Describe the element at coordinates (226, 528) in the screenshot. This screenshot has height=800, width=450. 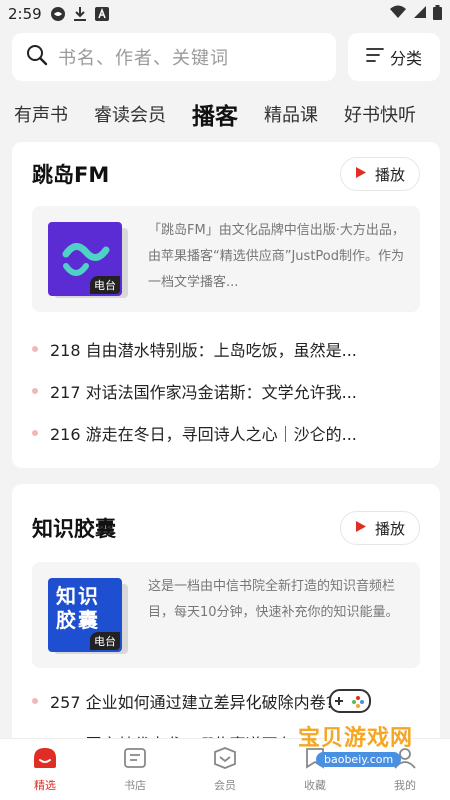
I see `card-header: 知识胶囊 播放` at that location.